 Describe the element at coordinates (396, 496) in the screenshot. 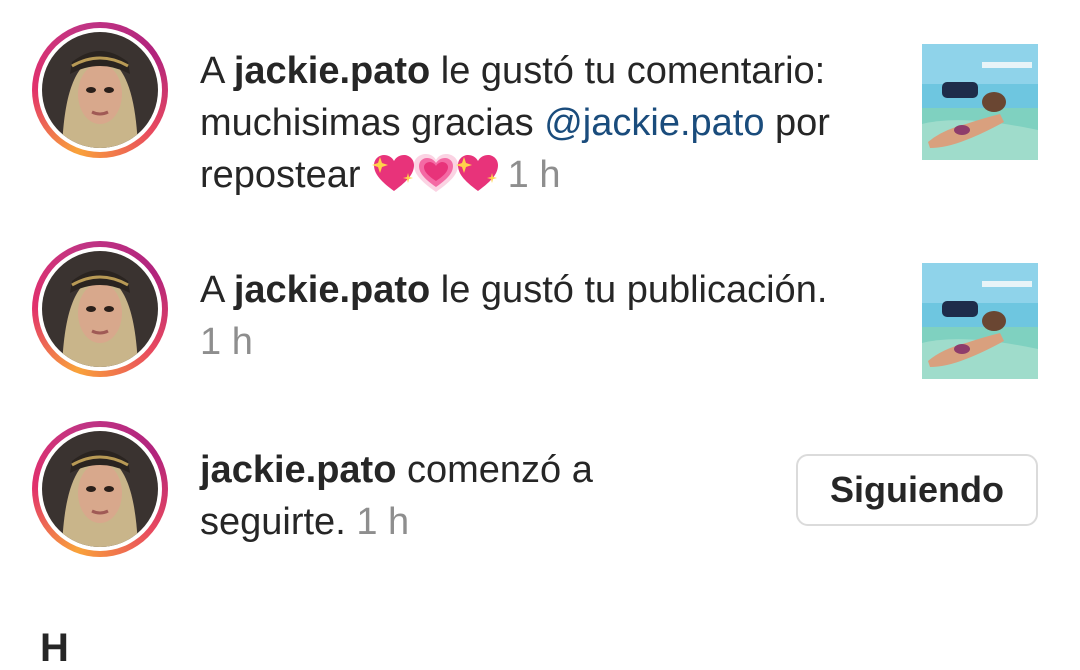

I see `notification-text: jackie.pato comenzó a seguirte. 1 h` at that location.